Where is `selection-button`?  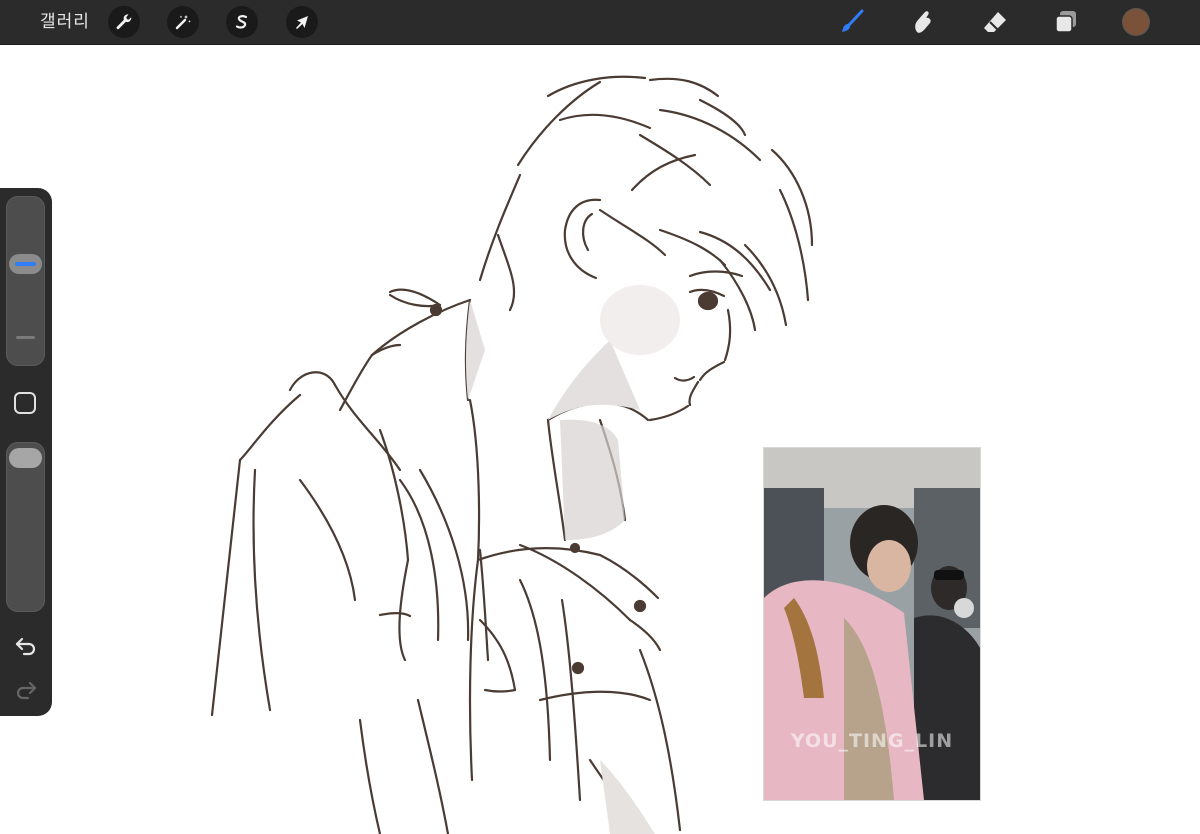
selection-button is located at coordinates (242, 22).